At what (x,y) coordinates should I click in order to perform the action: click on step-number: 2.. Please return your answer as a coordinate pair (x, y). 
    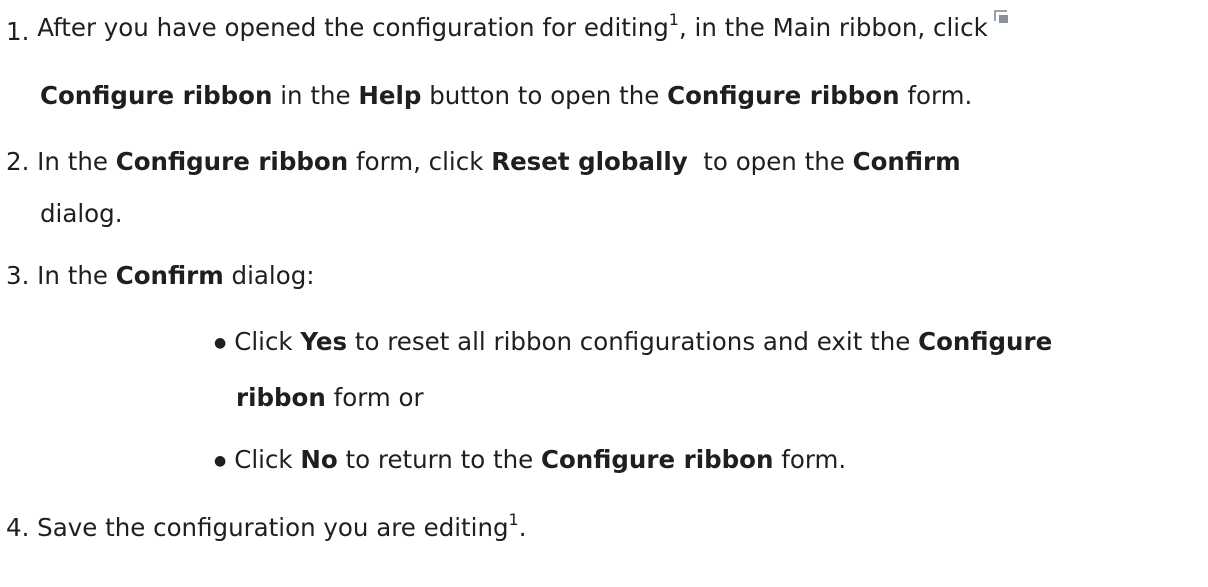
    Looking at the image, I should click on (18, 161).